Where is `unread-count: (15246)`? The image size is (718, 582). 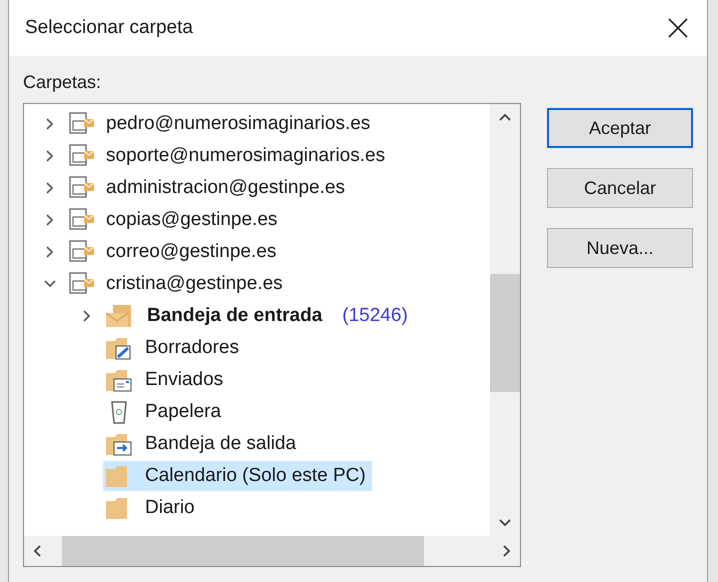 unread-count: (15246) is located at coordinates (375, 316).